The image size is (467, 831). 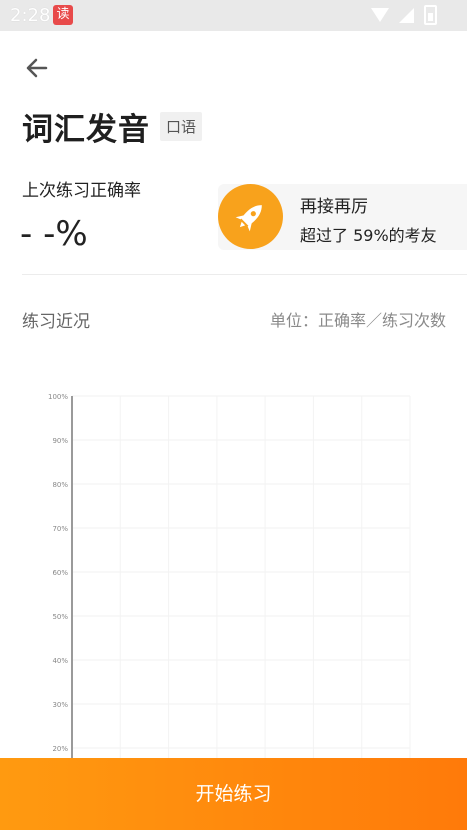 I want to click on encouragement-subtitle: 超过了 59%的考友, so click(x=368, y=235).